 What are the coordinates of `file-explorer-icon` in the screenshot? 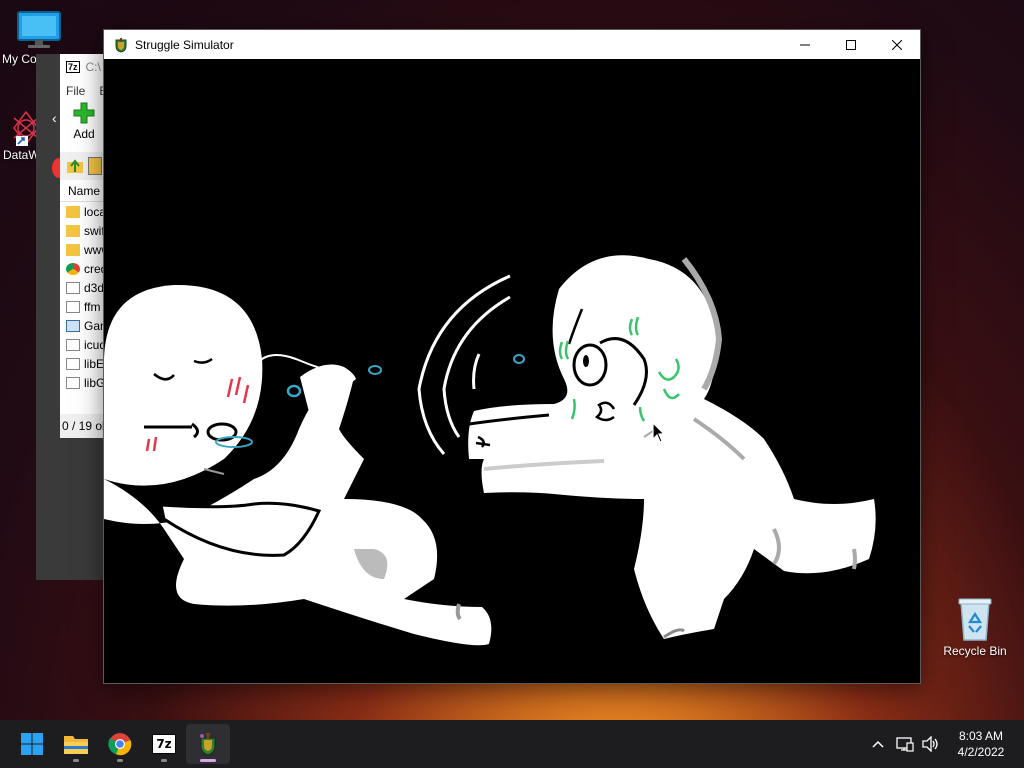 It's located at (76, 745).